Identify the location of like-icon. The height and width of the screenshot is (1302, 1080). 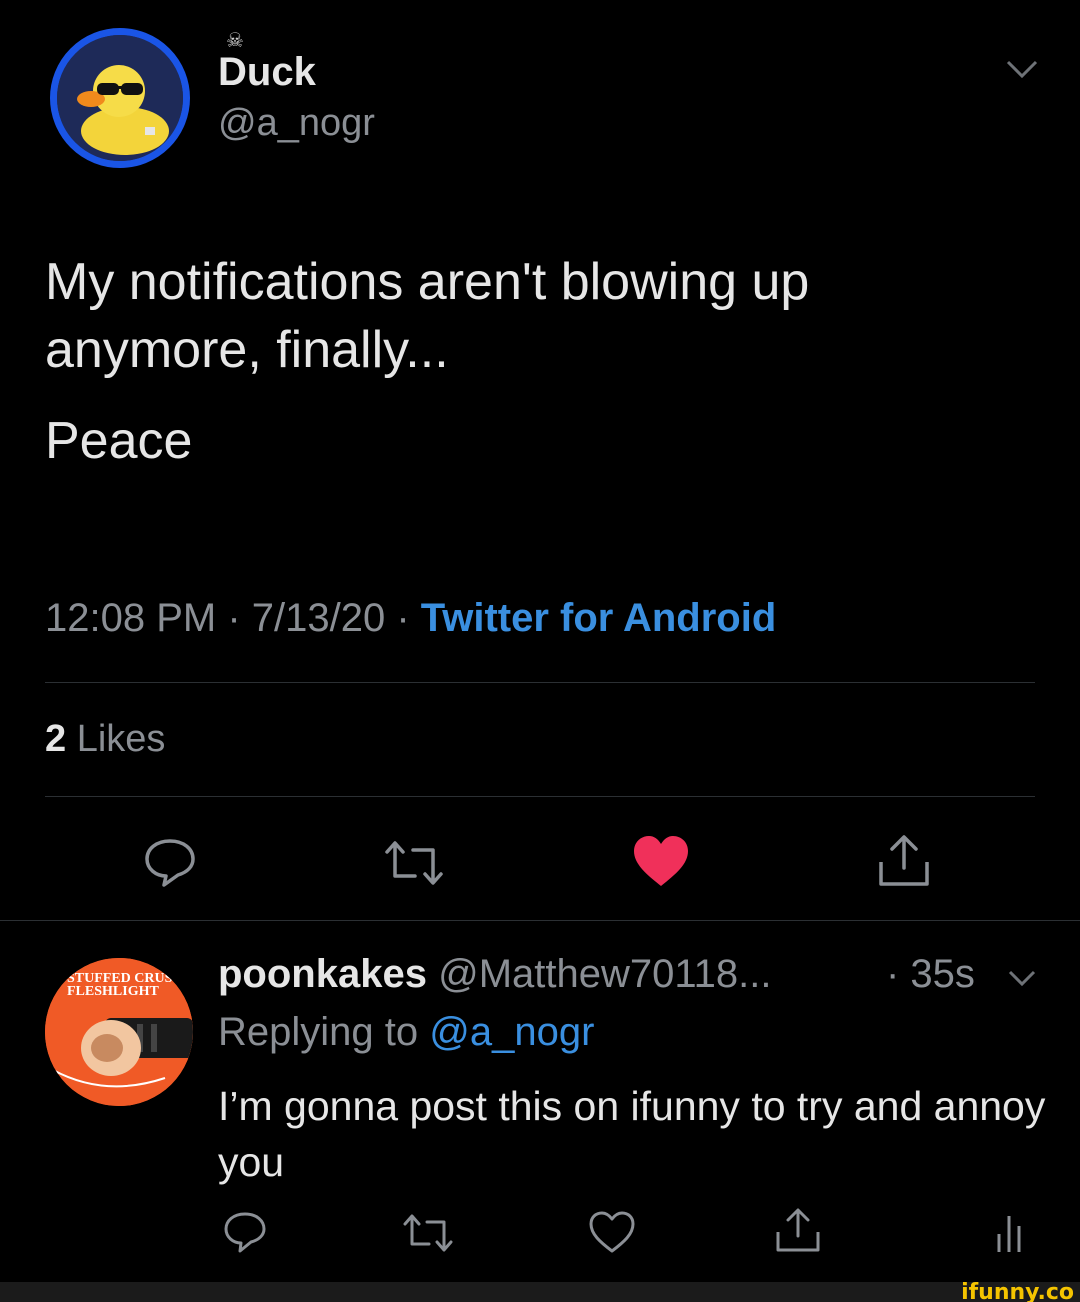
(612, 1232).